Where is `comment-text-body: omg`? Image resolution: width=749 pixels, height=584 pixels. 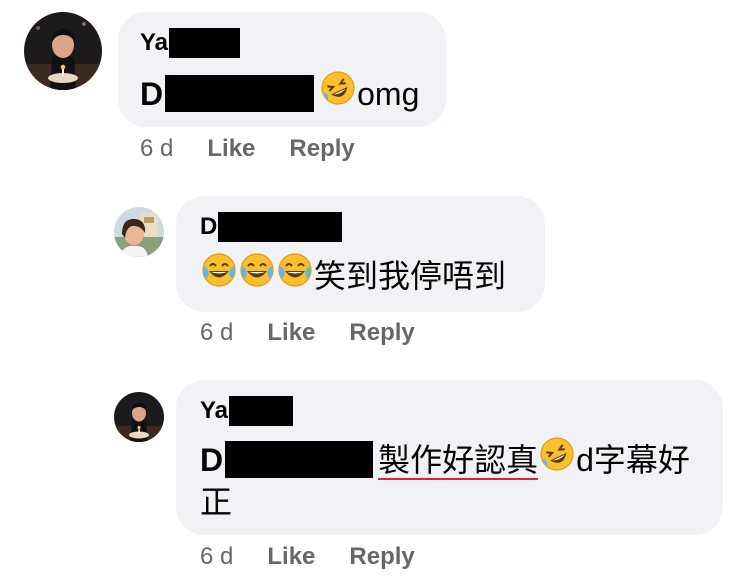 comment-text-body: omg is located at coordinates (388, 94).